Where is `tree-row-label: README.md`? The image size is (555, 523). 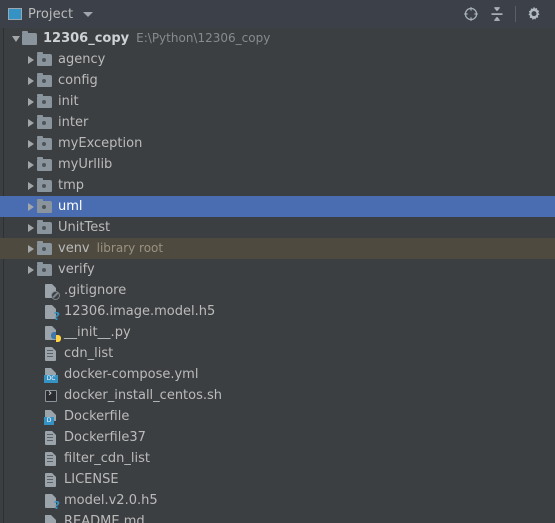
tree-row-label: README.md is located at coordinates (104, 518).